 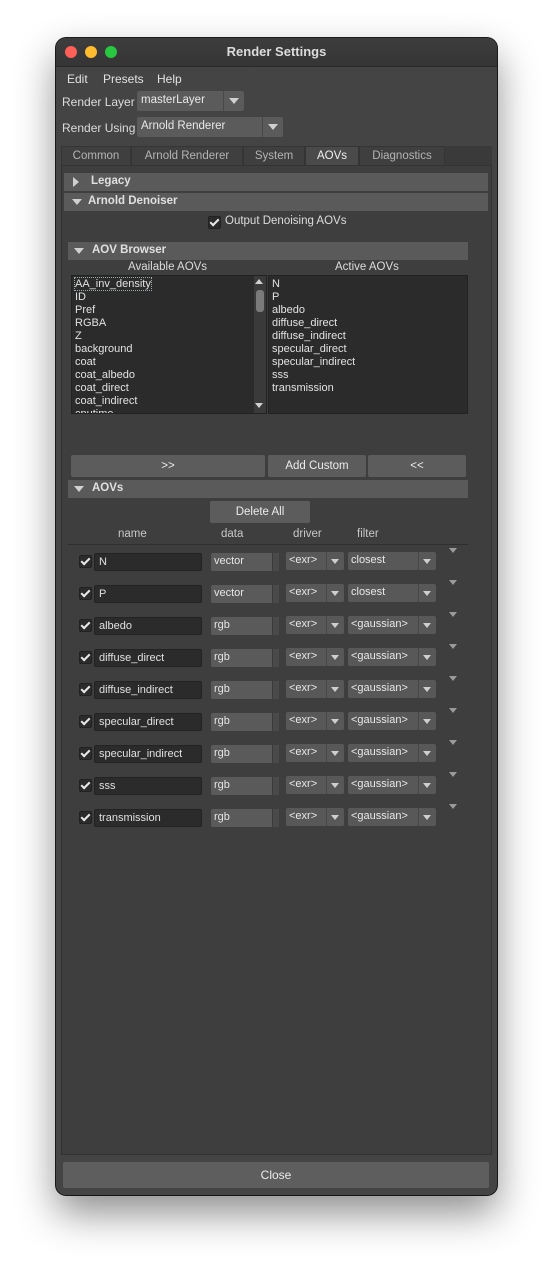 What do you see at coordinates (210, 127) in the screenshot?
I see `render-using-dropdown: Arnold Renderer` at bounding box center [210, 127].